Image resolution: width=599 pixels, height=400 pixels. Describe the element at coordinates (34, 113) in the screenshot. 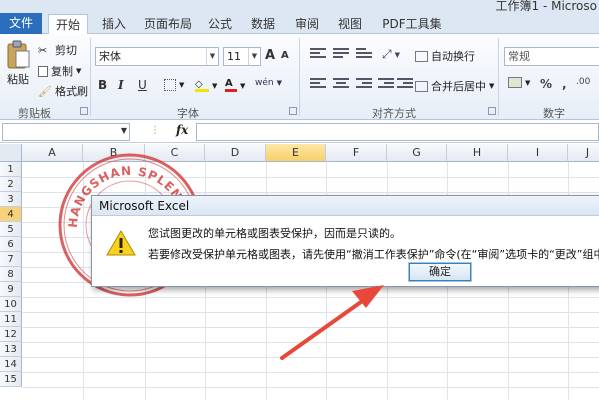

I see `clipboard-group-label: 剪贴板` at that location.